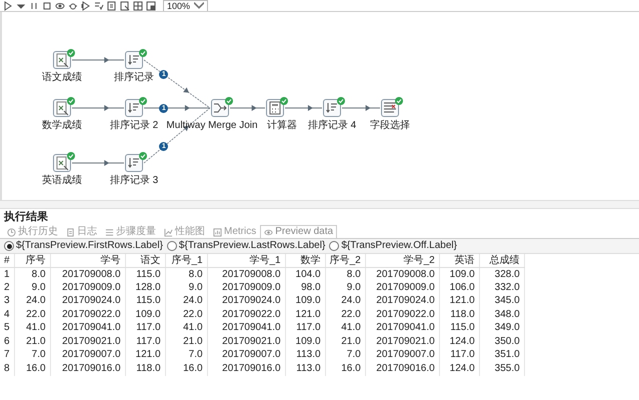 Image resolution: width=639 pixels, height=400 pixels. Describe the element at coordinates (186, 328) in the screenshot. I see `table-cell: 41.0` at that location.